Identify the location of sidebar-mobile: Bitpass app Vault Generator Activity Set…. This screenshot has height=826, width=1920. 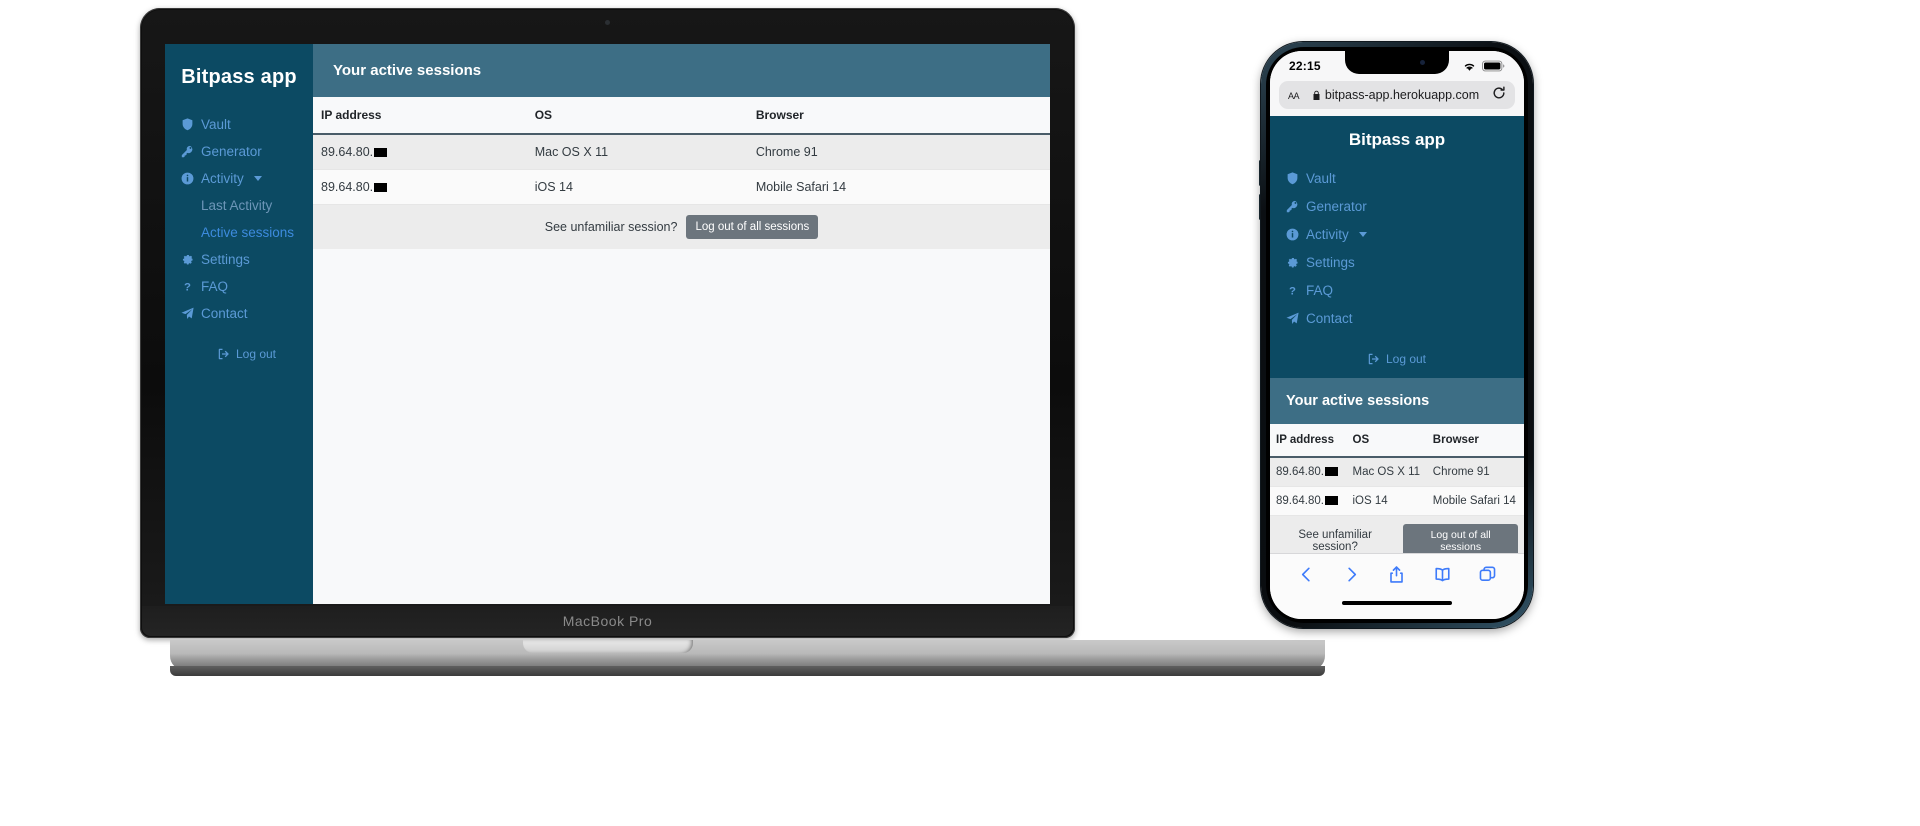
(1397, 247).